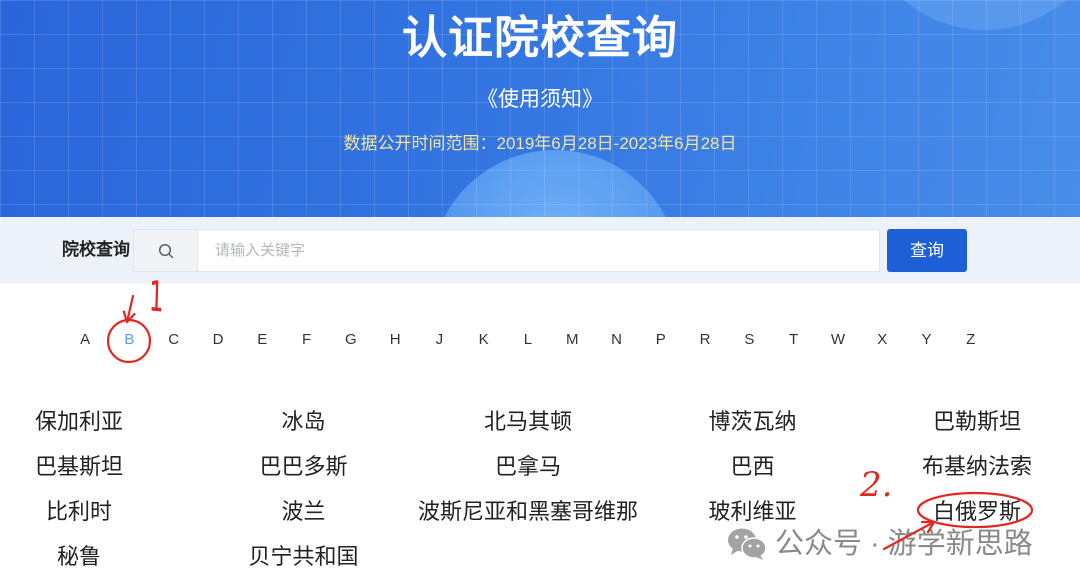  I want to click on letter-t: T, so click(794, 340).